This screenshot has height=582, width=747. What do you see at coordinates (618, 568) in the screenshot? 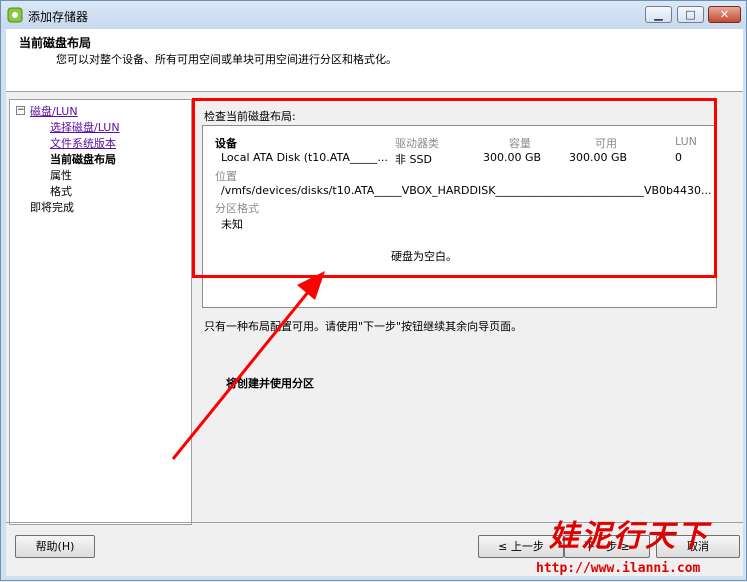
I see `watermark-url: http://www.ilanni.com` at bounding box center [618, 568].